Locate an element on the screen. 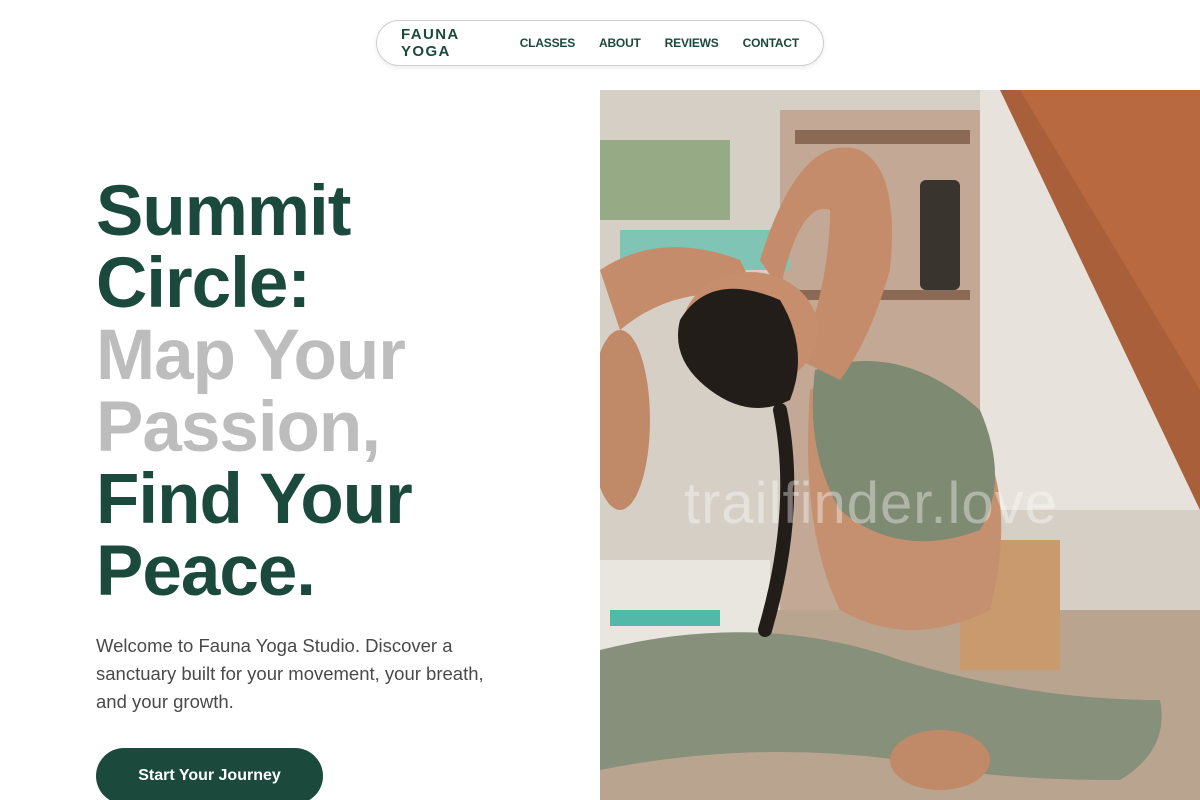 This screenshot has width=1200, height=800. image-watermark: trailfinder.love is located at coordinates (871, 503).